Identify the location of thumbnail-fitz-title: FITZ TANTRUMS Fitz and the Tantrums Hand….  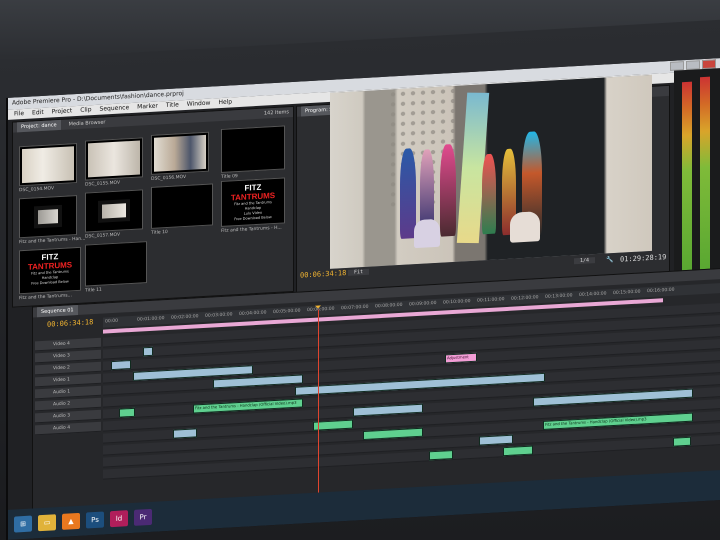
(253, 202).